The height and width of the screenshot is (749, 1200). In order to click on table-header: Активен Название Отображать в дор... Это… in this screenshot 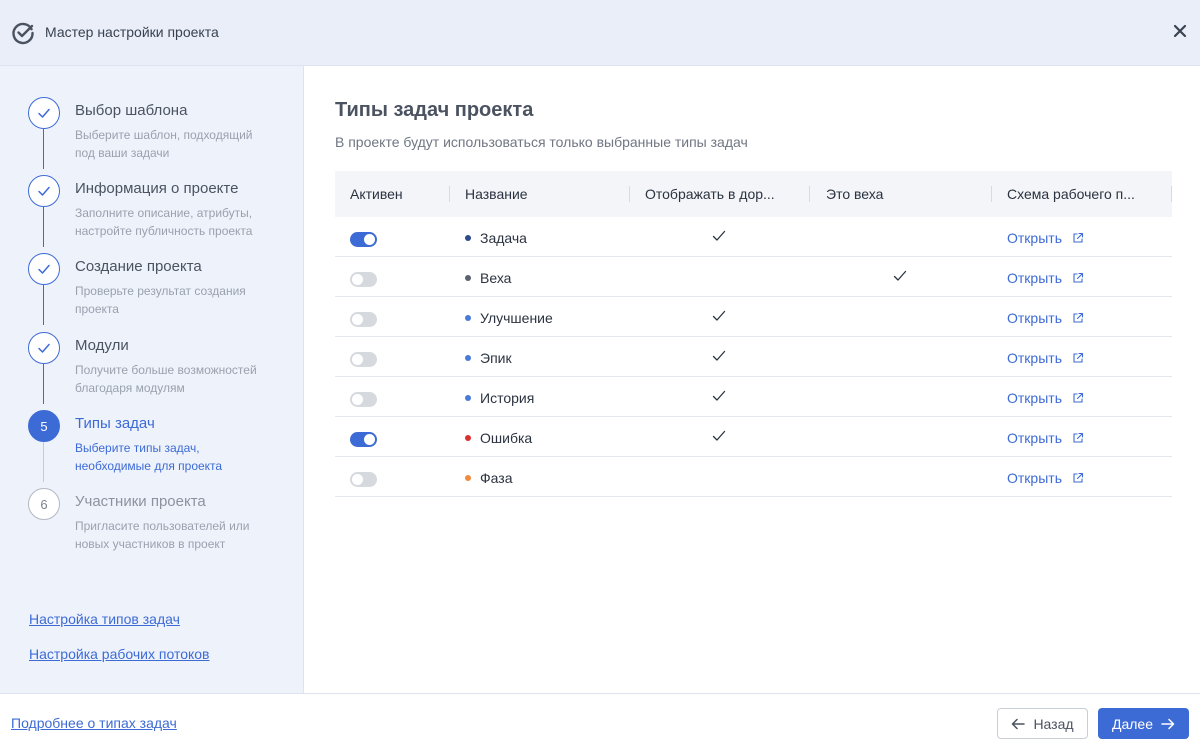, I will do `click(753, 194)`.